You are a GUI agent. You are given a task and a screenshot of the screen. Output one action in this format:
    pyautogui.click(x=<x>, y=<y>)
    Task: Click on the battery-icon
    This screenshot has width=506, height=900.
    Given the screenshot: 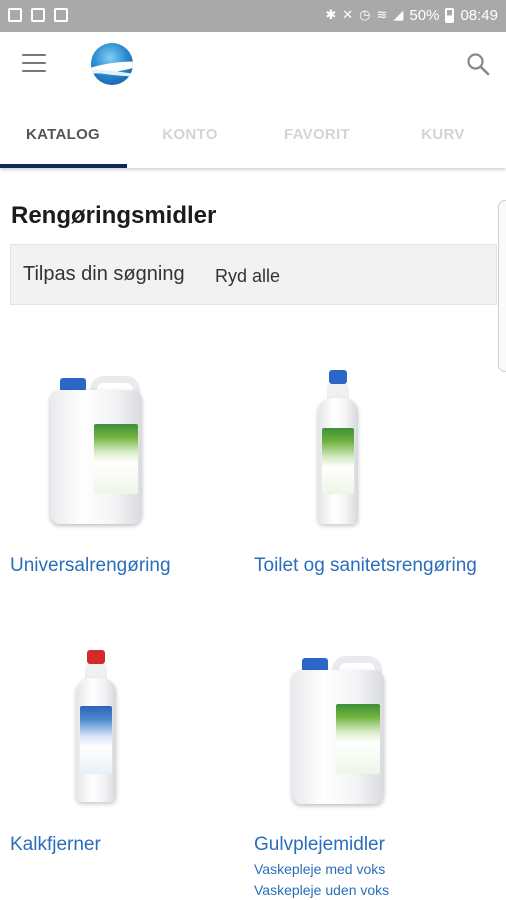 What is the action you would take?
    pyautogui.click(x=450, y=15)
    